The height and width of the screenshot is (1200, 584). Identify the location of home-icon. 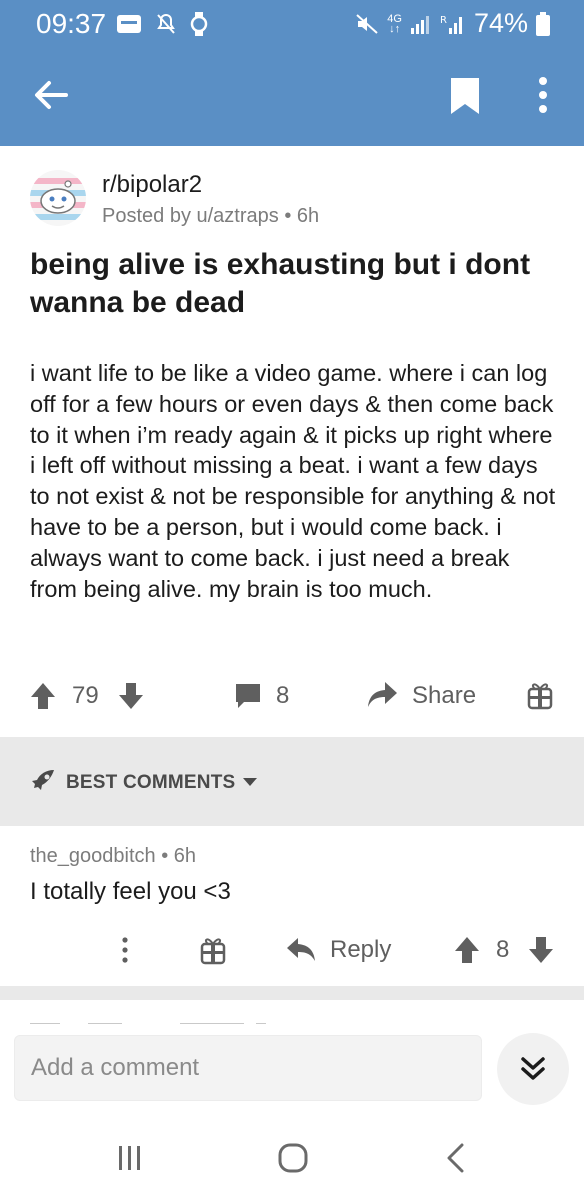
(293, 1158).